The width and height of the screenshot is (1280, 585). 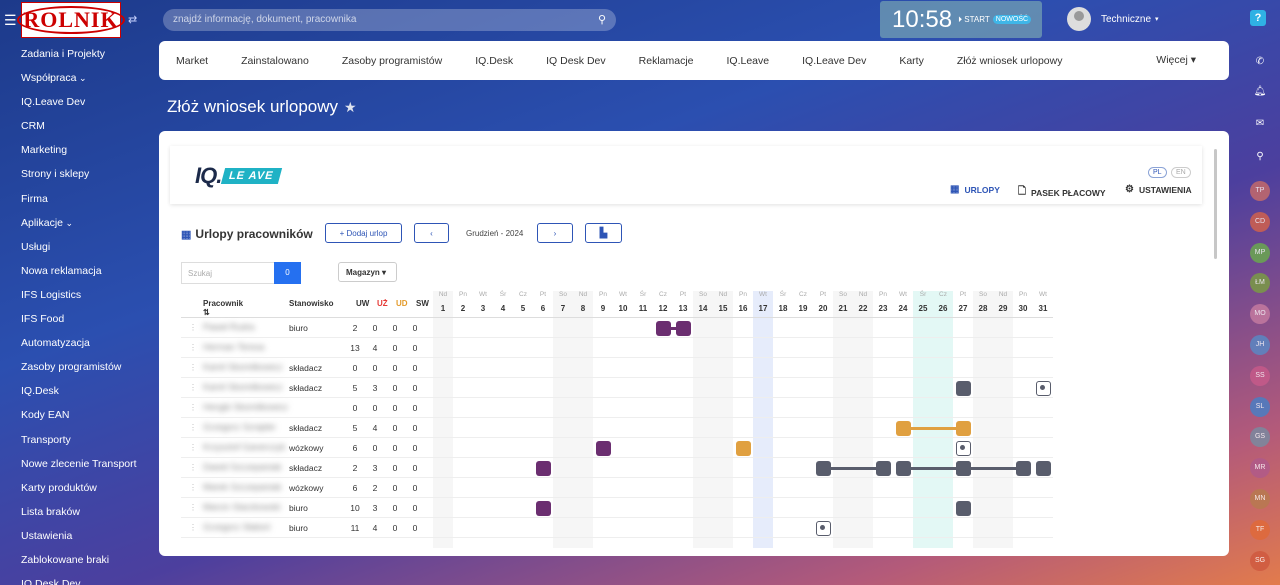 I want to click on menu-item: Zasoby programistów, so click(x=392, y=61).